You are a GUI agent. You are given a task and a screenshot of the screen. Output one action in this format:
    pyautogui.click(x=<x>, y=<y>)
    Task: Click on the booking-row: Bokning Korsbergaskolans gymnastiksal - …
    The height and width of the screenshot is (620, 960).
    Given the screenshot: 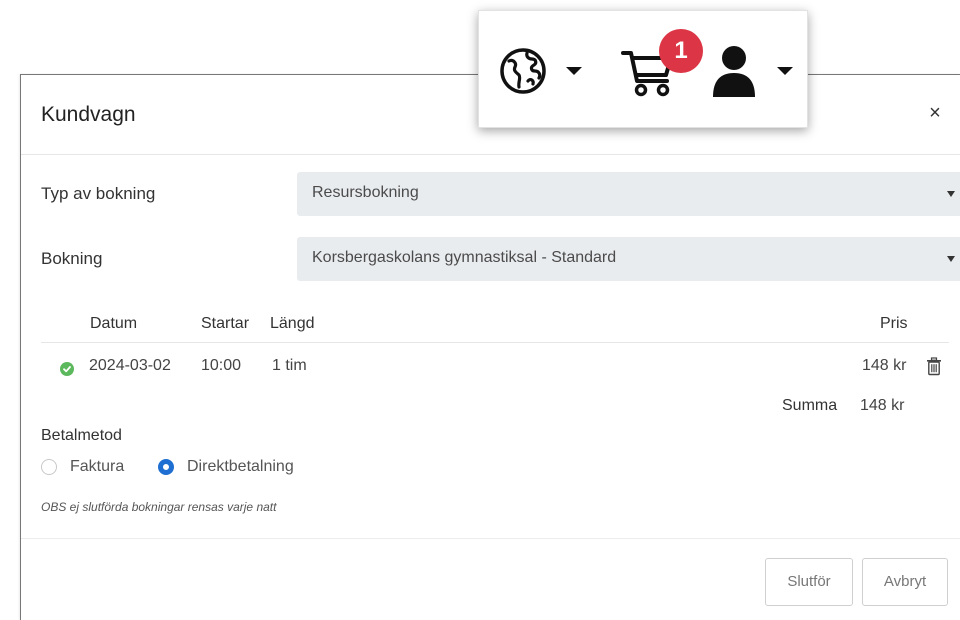 What is the action you would take?
    pyautogui.click(x=500, y=259)
    